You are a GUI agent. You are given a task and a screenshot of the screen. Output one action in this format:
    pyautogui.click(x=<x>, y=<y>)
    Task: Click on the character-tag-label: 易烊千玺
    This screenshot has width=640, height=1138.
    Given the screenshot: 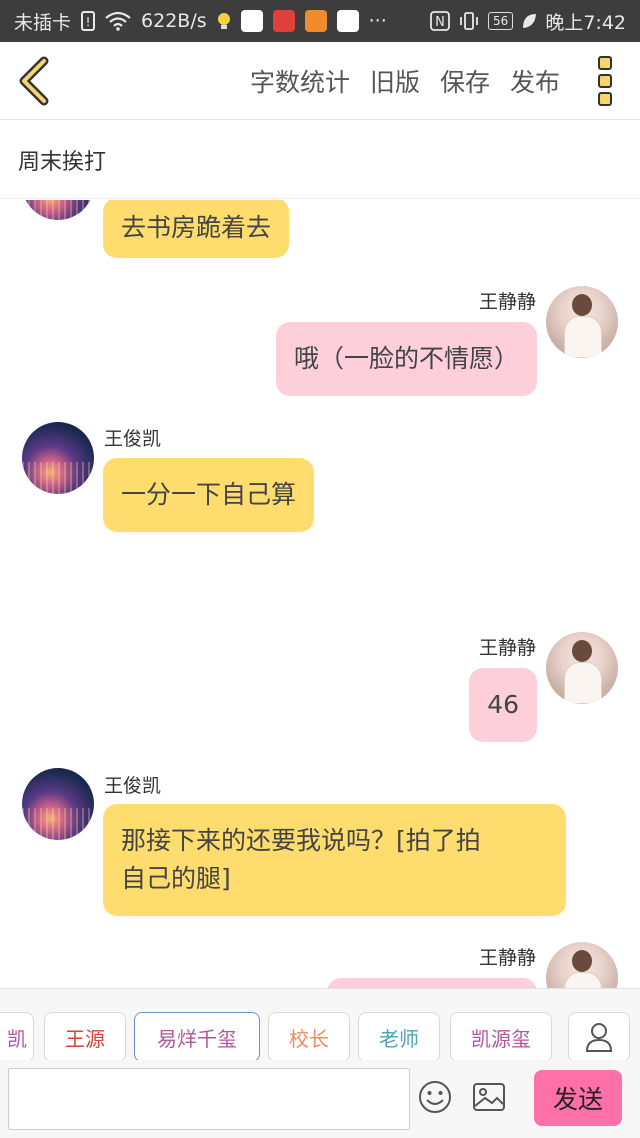 What is the action you would take?
    pyautogui.click(x=197, y=1038)
    